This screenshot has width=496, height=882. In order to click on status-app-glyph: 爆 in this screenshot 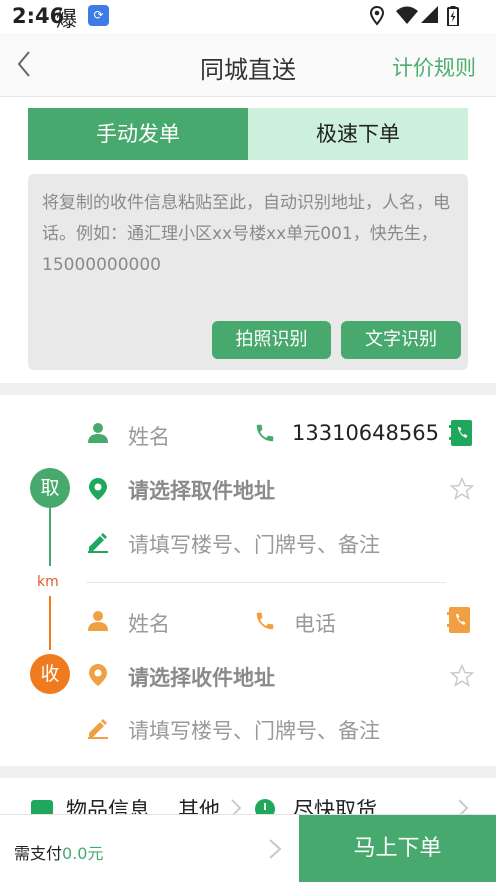, I will do `click(66, 19)`.